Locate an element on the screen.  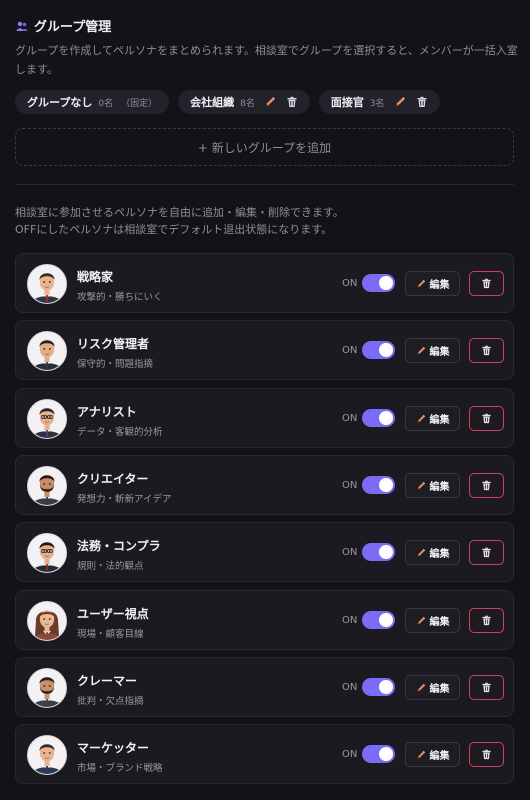
group-section-header: グループ管理 is located at coordinates (63, 25).